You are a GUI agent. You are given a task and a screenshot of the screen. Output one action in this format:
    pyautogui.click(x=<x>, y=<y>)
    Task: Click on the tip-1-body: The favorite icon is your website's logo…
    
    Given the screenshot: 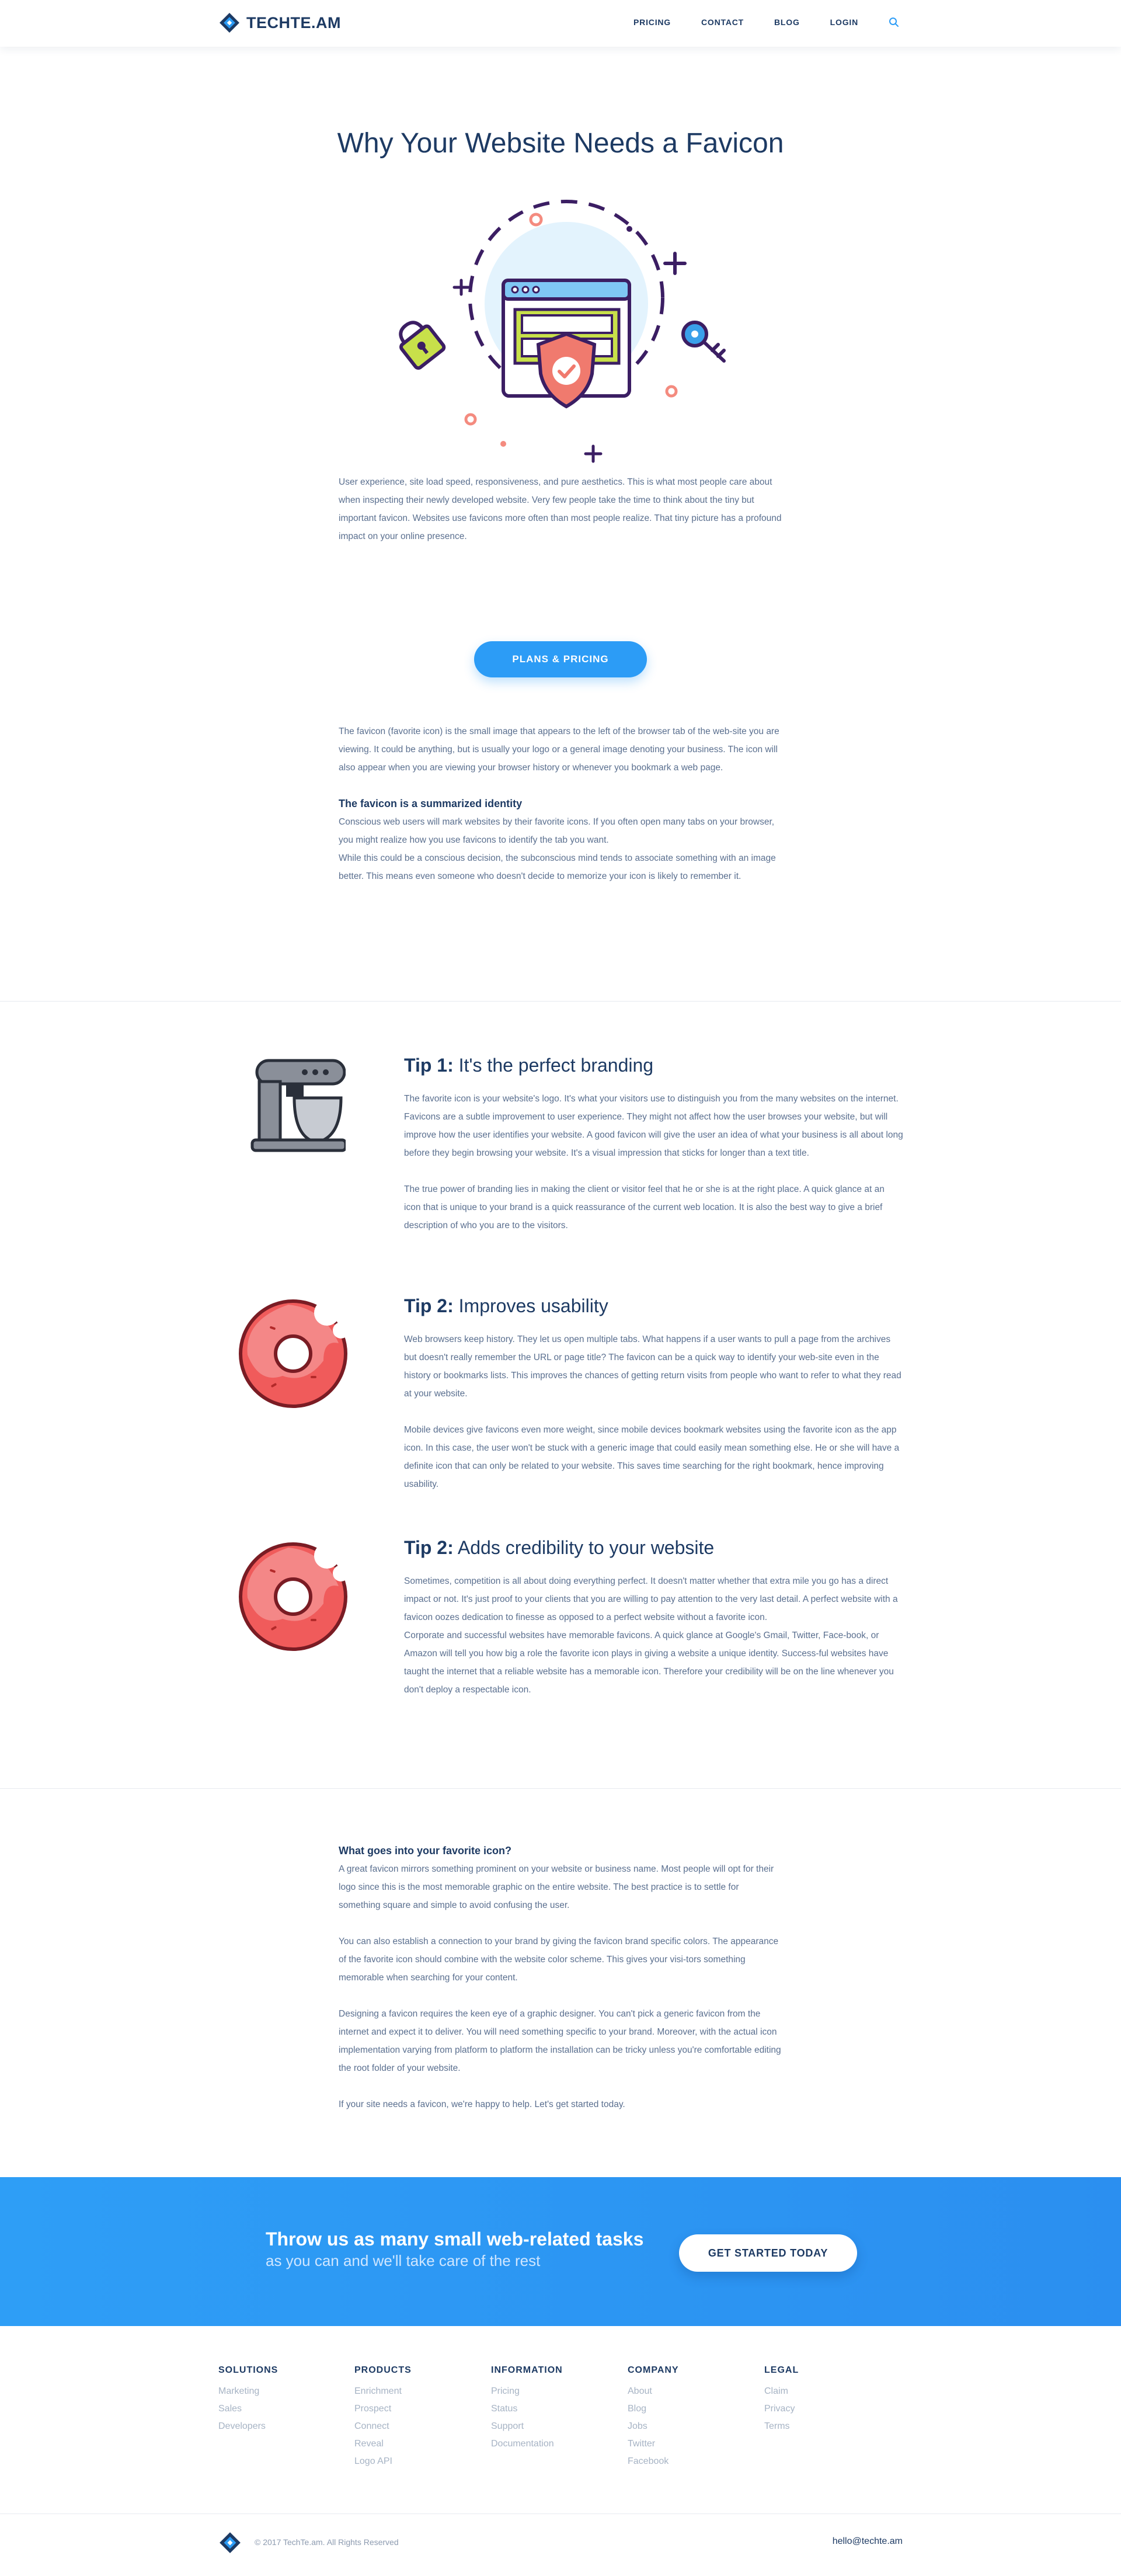 What is the action you would take?
    pyautogui.click(x=653, y=1171)
    